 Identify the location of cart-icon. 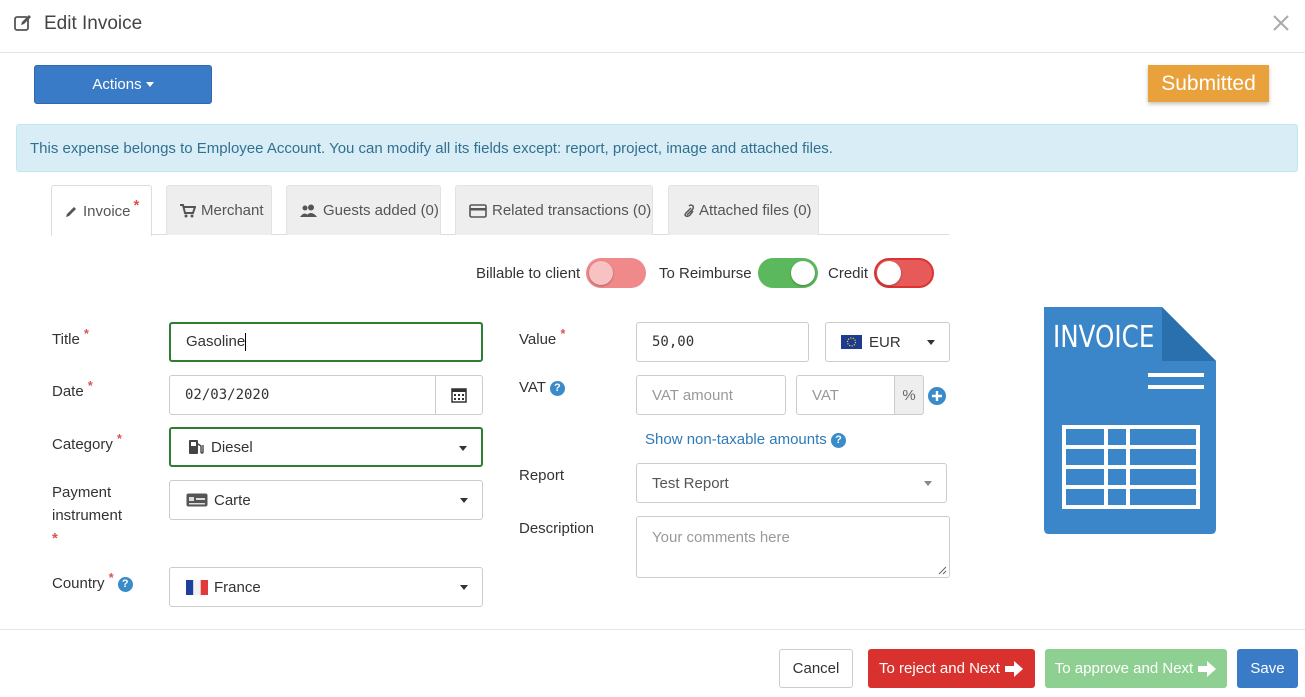
(188, 210).